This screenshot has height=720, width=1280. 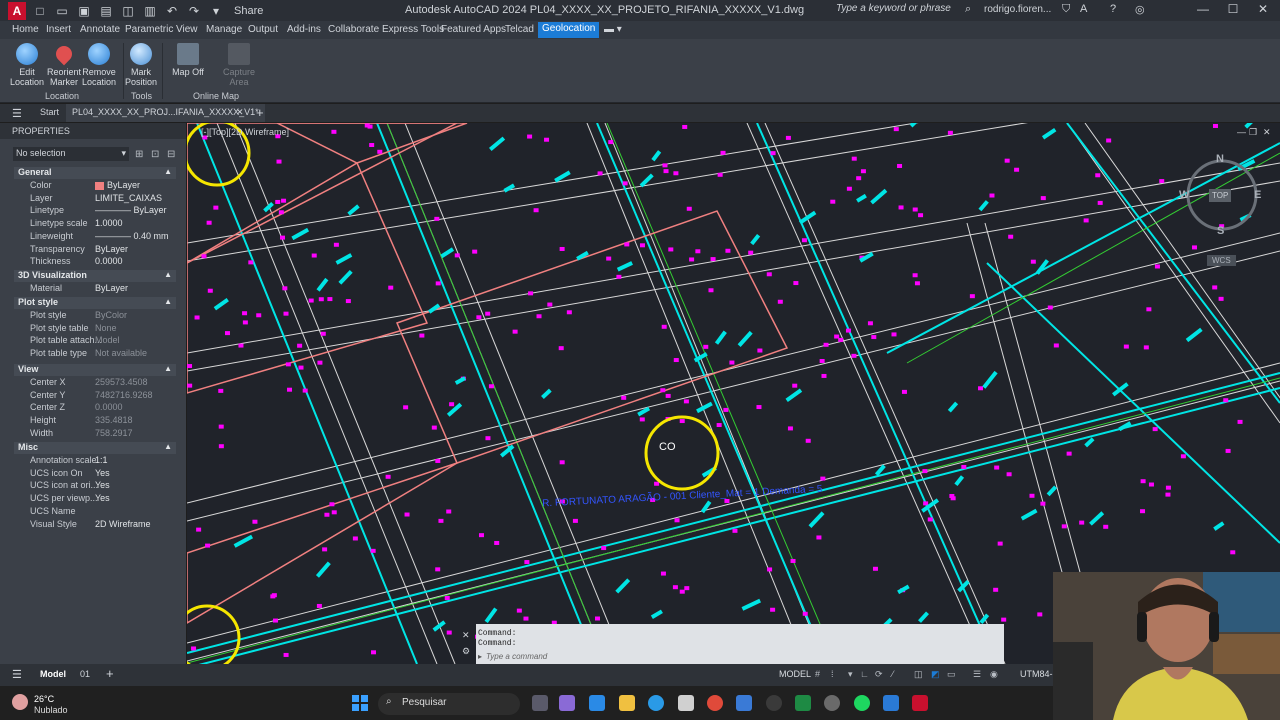 I want to click on help-icon: ?, so click(x=1113, y=9).